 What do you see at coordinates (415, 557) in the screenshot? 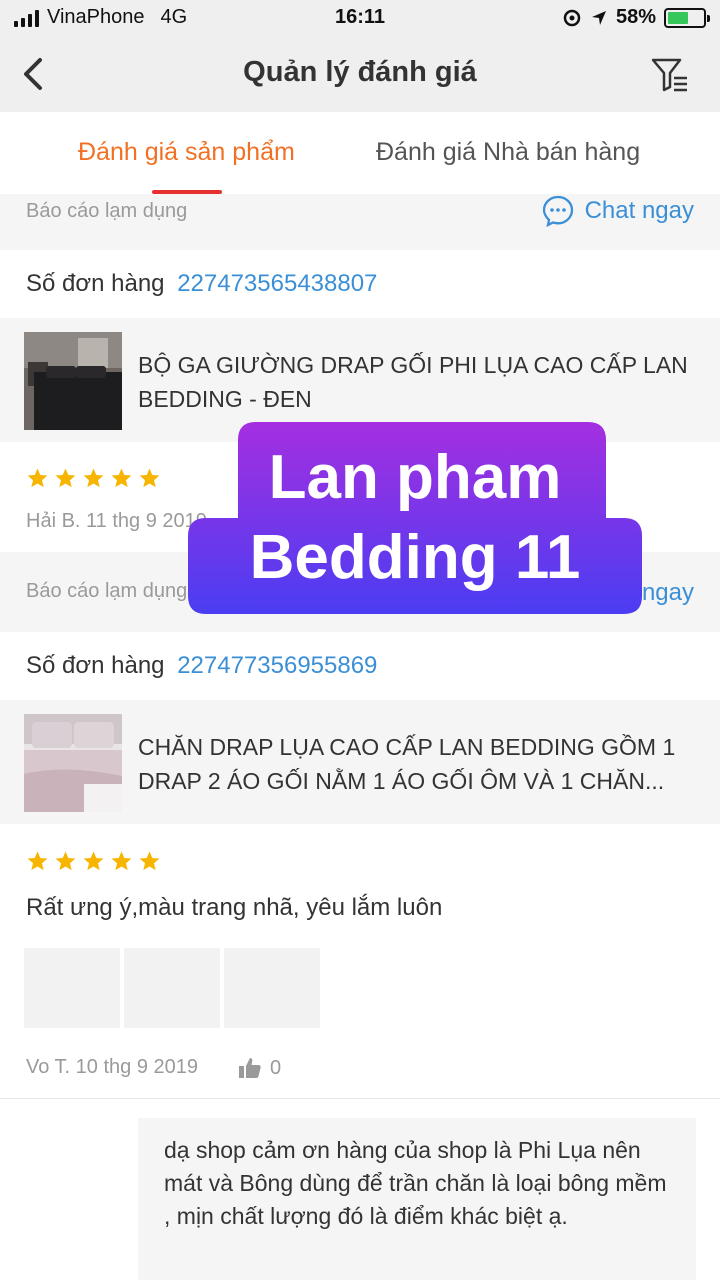
I see `overlay-line-2: Bedding 11` at bounding box center [415, 557].